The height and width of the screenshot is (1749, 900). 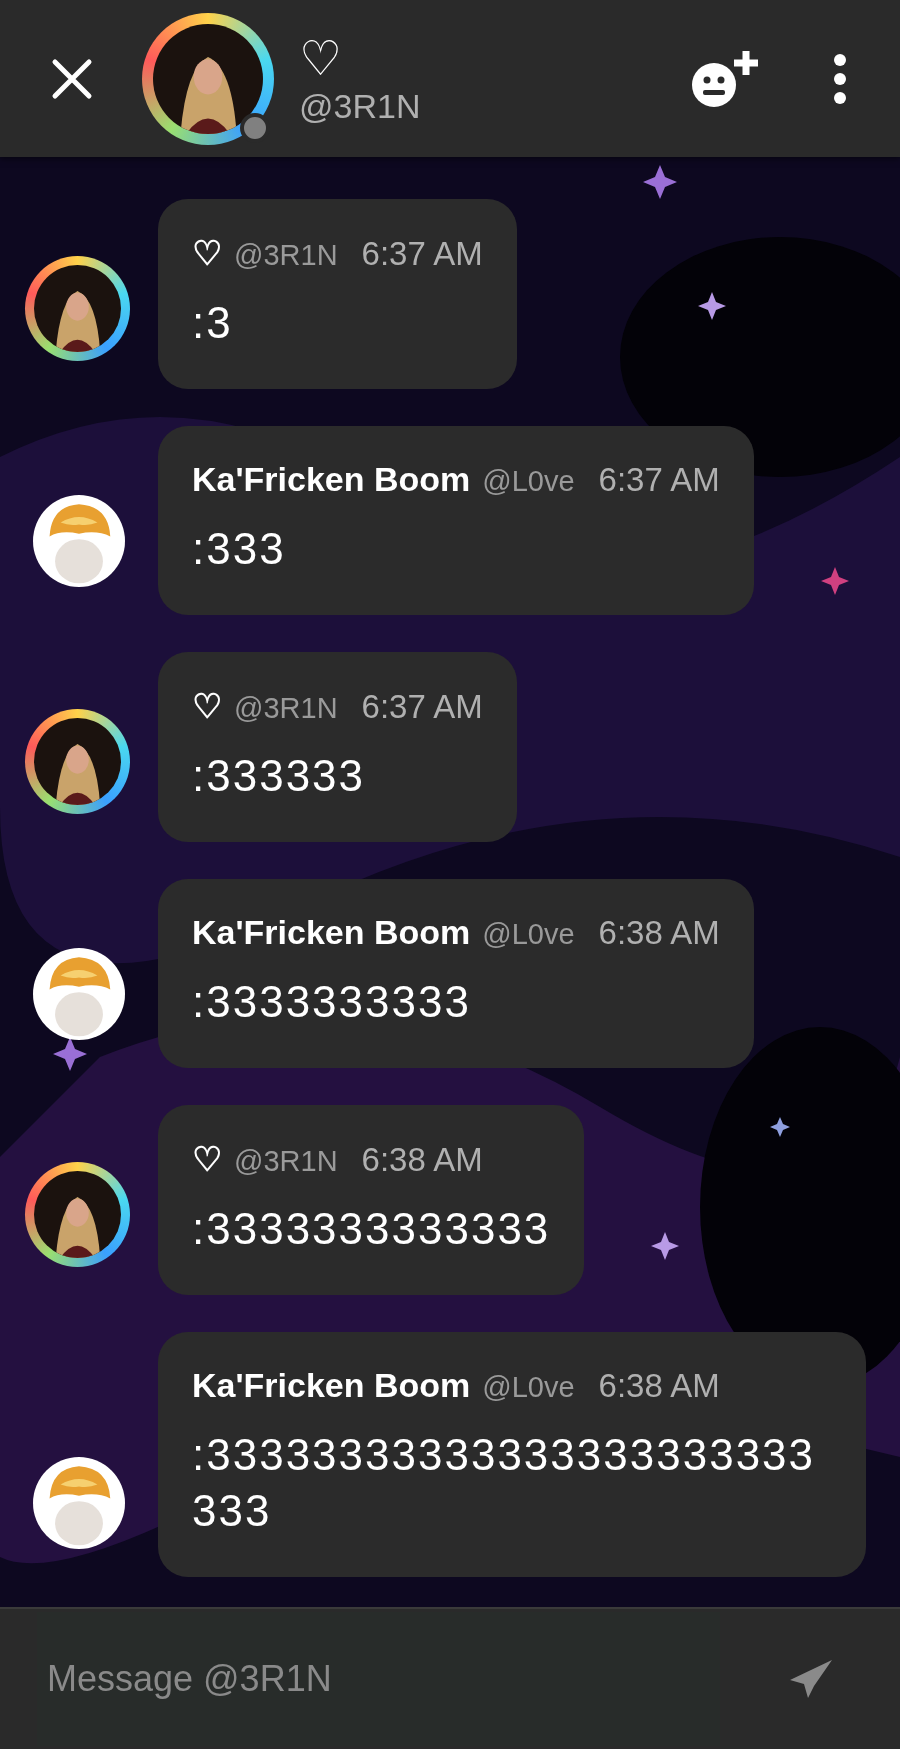 I want to click on username: @3R1N, so click(x=360, y=105).